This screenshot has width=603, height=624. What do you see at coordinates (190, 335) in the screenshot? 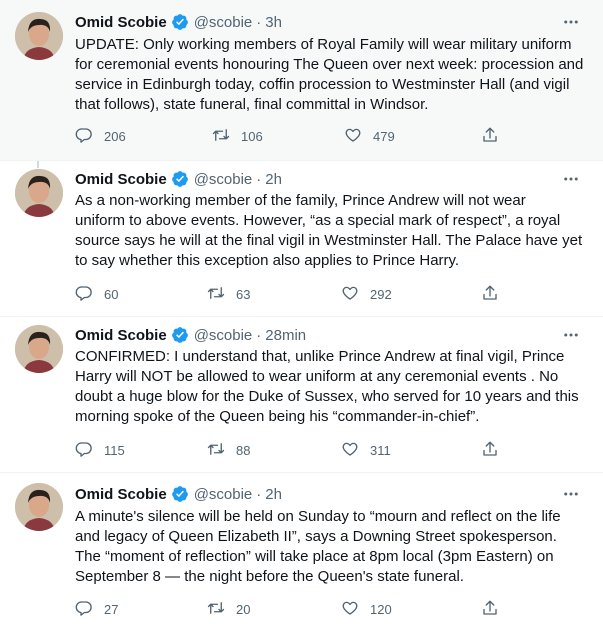
I see `tweet-header: Omid Scobie @scobie · 28min` at bounding box center [190, 335].